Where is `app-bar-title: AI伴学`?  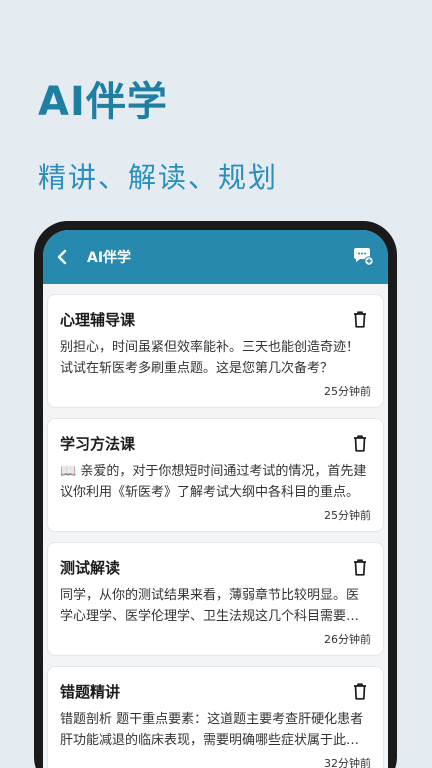
app-bar-title: AI伴学 is located at coordinates (109, 258).